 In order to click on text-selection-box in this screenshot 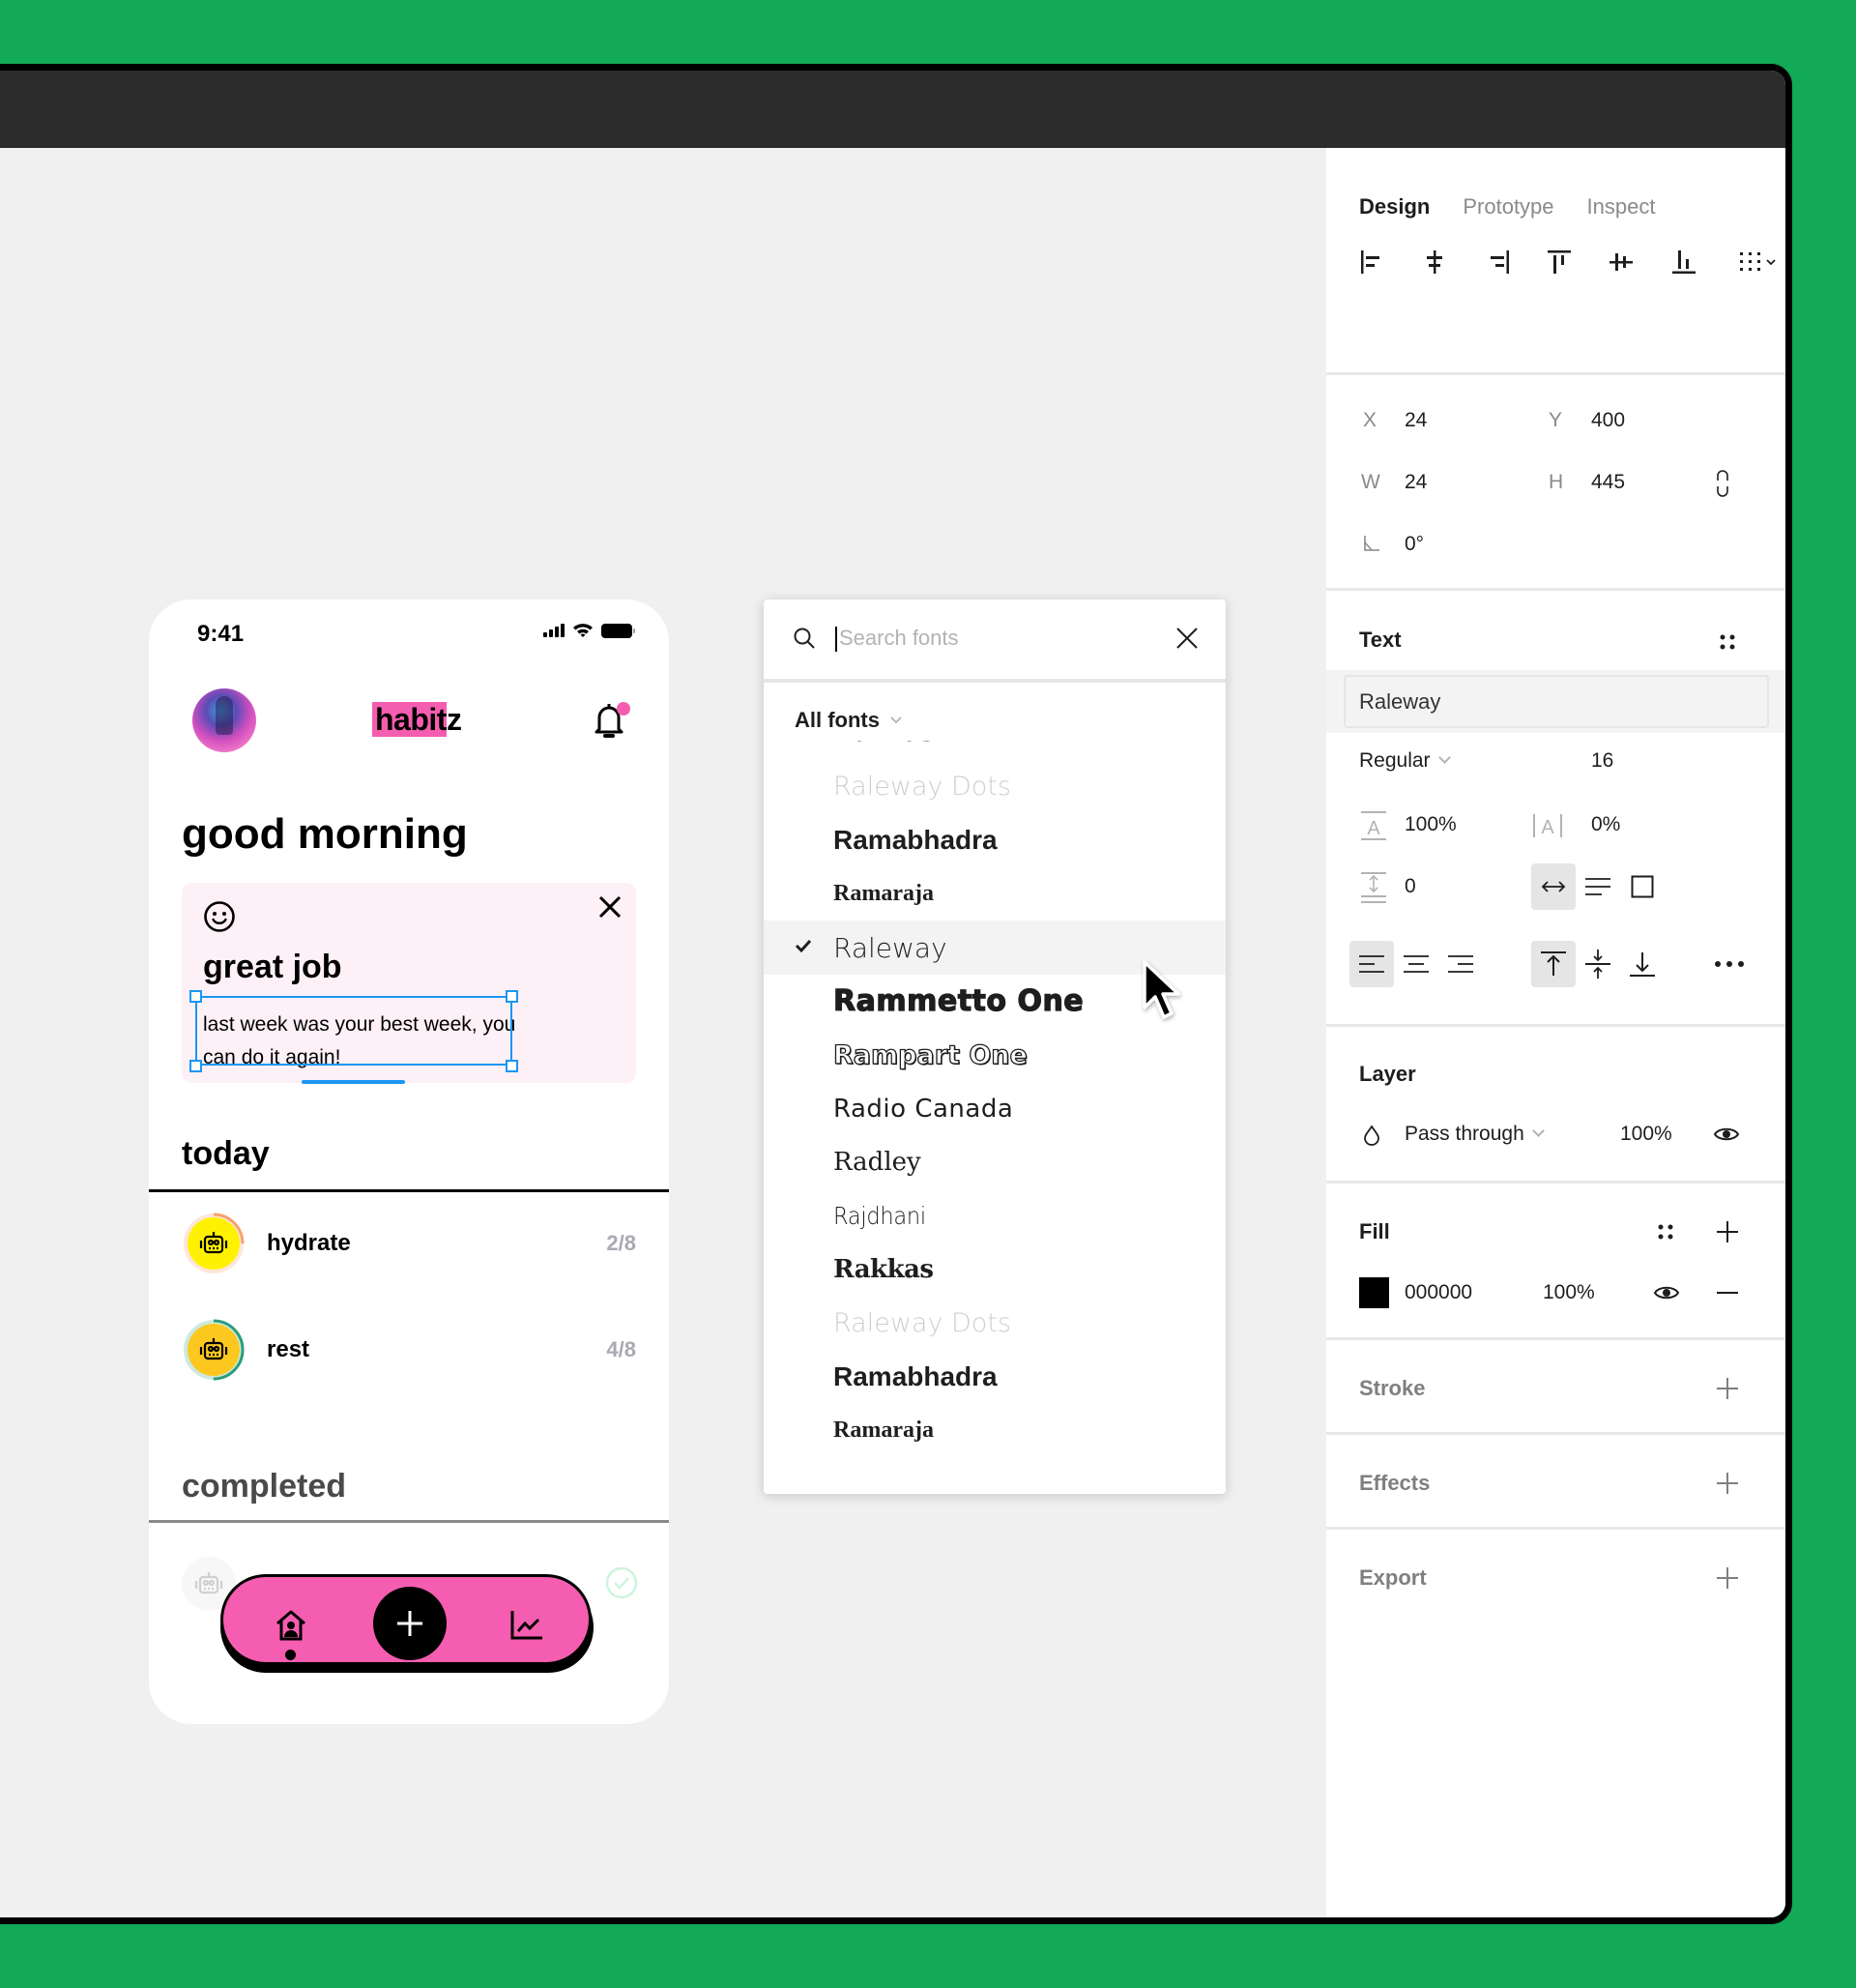, I will do `click(354, 1031)`.